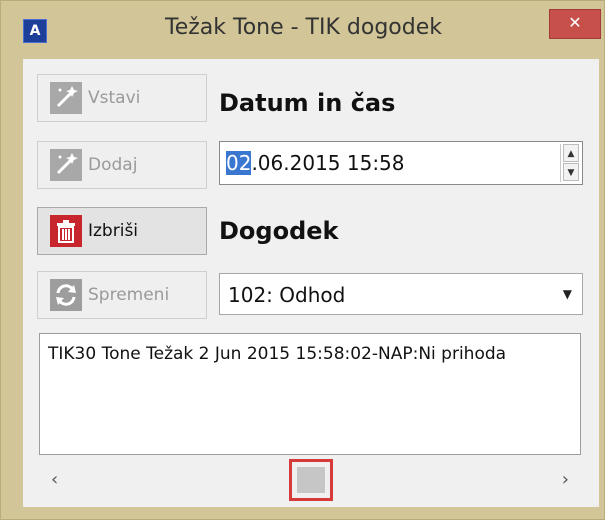 Image resolution: width=605 pixels, height=520 pixels. What do you see at coordinates (129, 295) in the screenshot?
I see `change-button-label: Spremeni` at bounding box center [129, 295].